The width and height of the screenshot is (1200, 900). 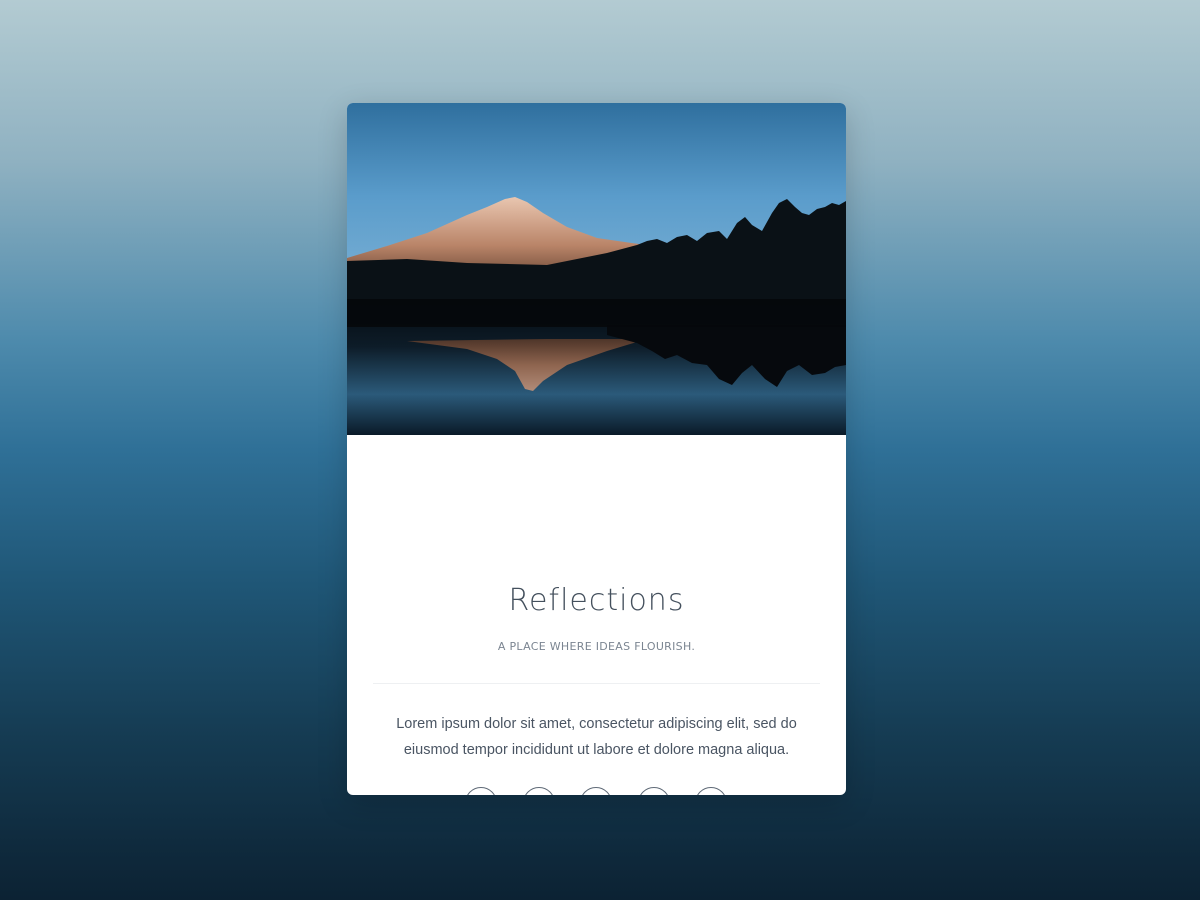 I want to click on social-links: E, so click(x=596, y=791).